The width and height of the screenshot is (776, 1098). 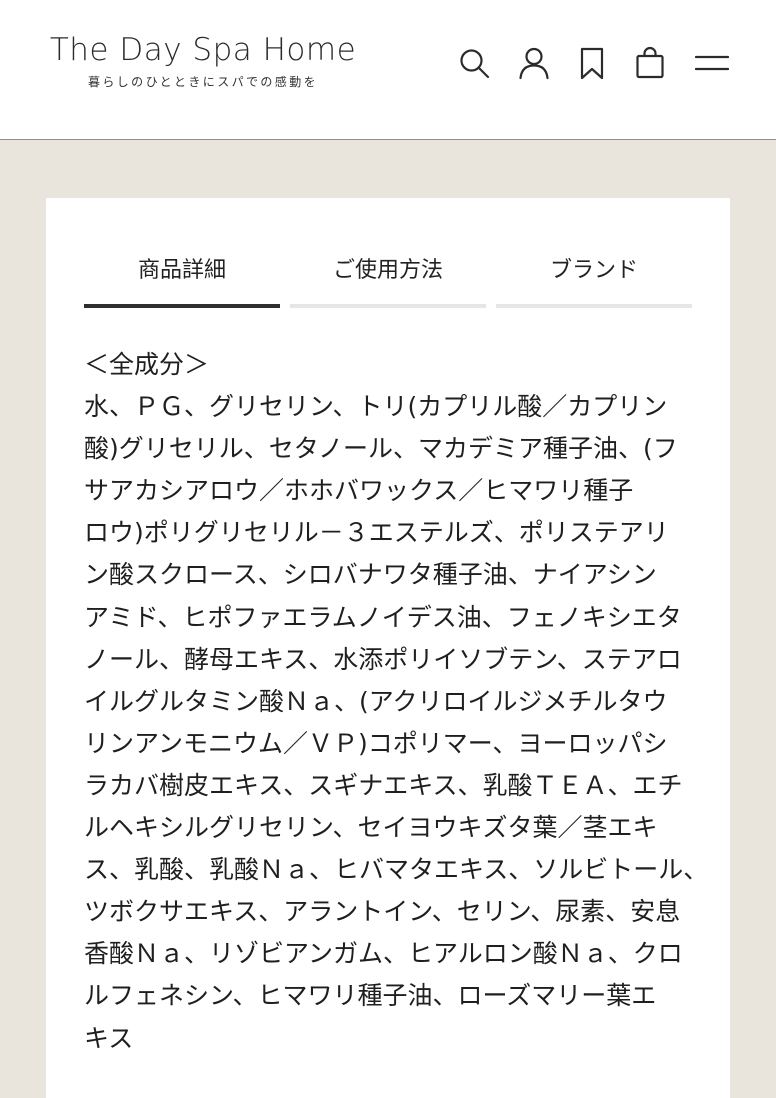 I want to click on ingredients-heading: ＜全成分＞, so click(x=147, y=364).